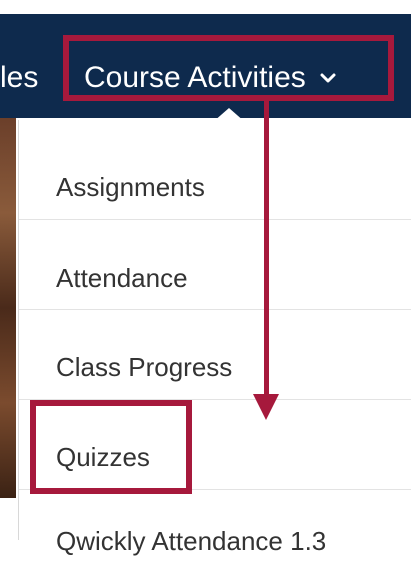 The image size is (411, 580). What do you see at coordinates (130, 187) in the screenshot?
I see `menu-item-label: Assignments` at bounding box center [130, 187].